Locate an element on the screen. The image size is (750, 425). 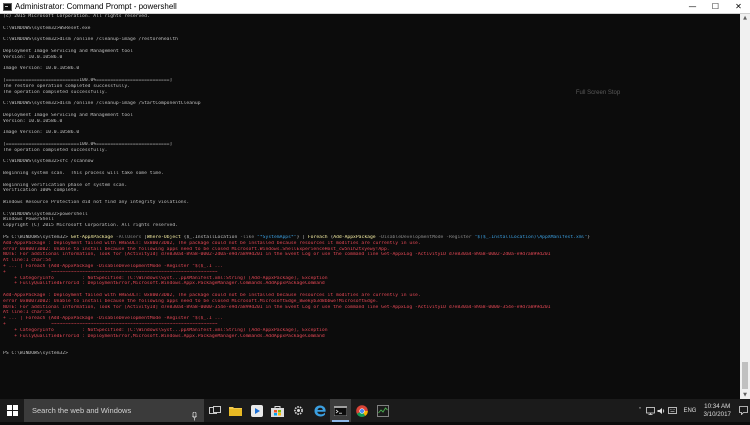
console-line: PS C:\WINDOWS\system32> is located at coordinates (35, 354).